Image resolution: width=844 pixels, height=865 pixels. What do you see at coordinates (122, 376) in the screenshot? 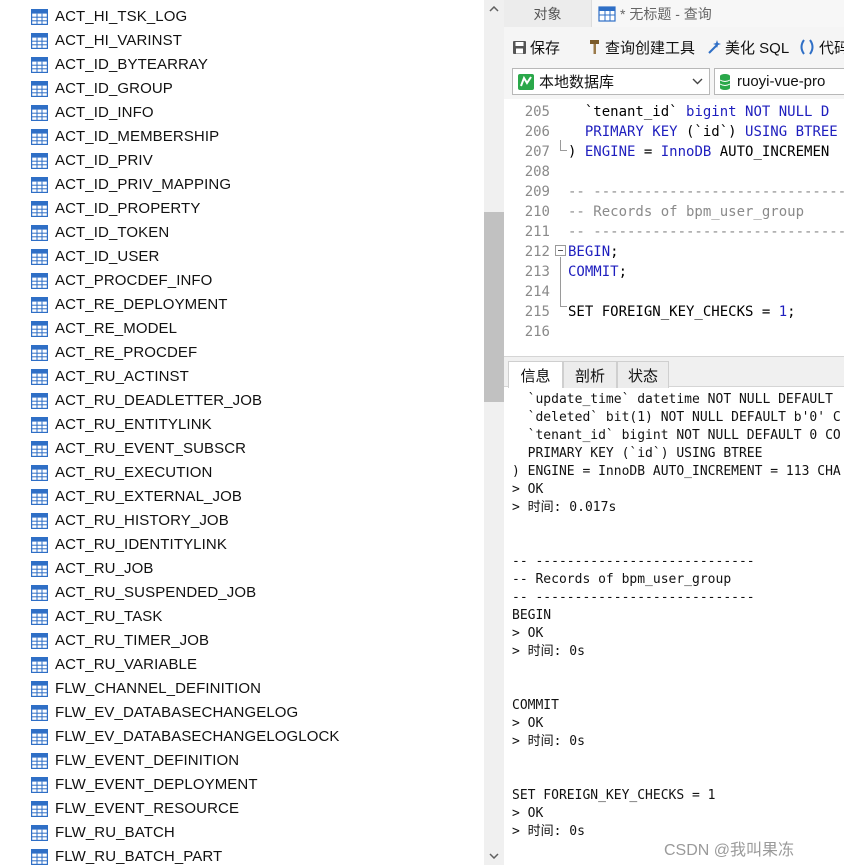
I see `table-name: ACT_RU_ACTINST` at bounding box center [122, 376].